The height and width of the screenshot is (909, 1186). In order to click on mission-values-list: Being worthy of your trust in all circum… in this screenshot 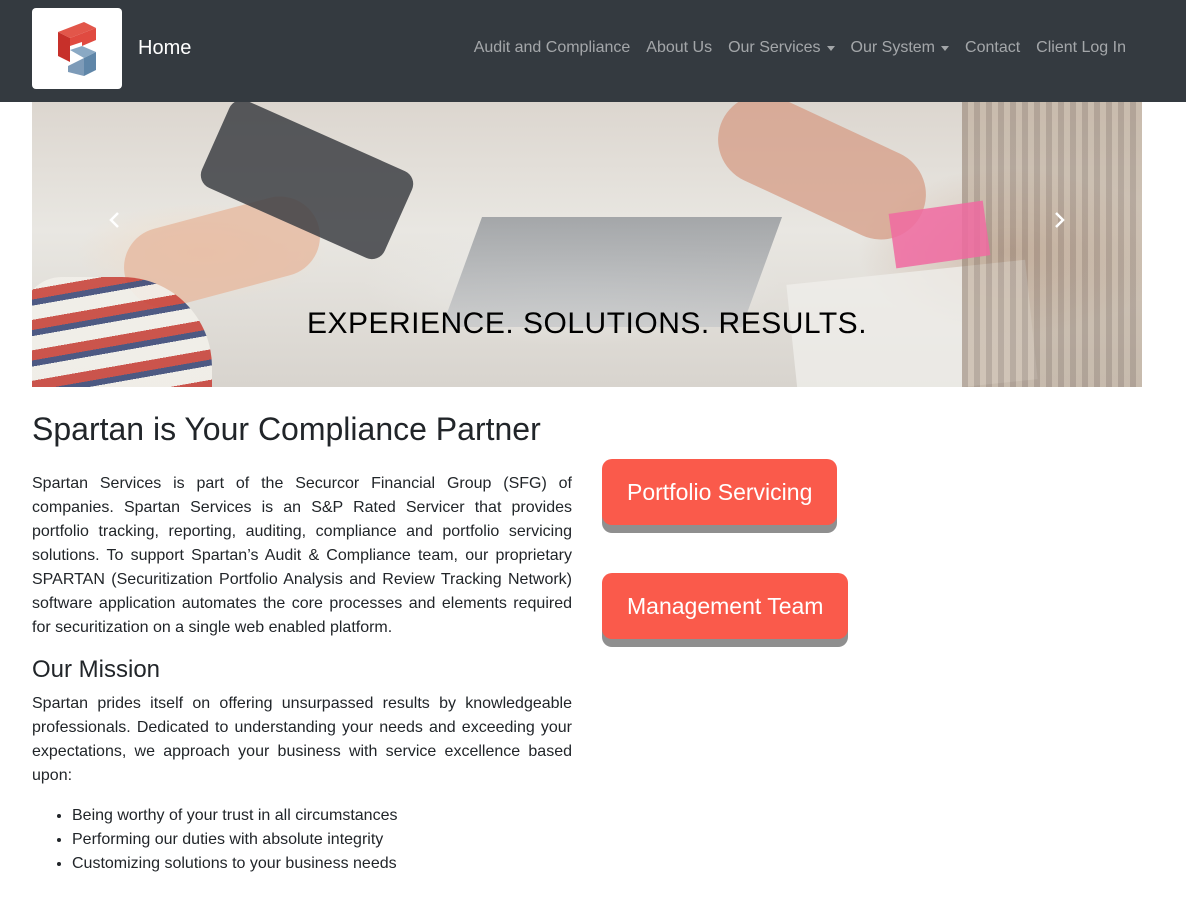, I will do `click(234, 840)`.